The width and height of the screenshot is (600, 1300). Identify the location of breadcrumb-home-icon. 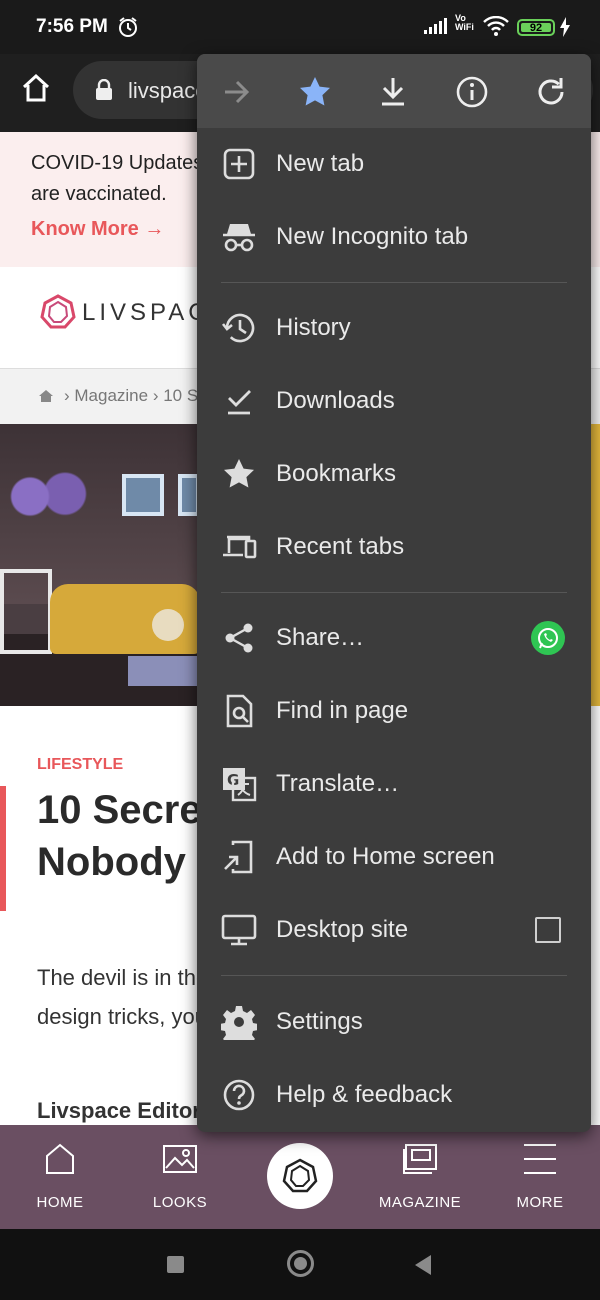
(46, 398).